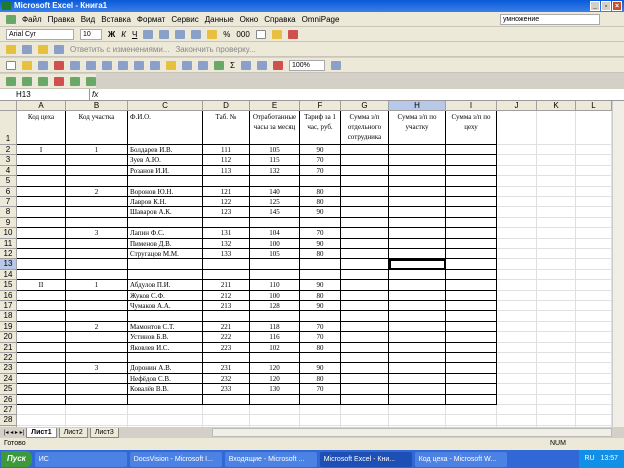 This screenshot has width=624, height=468. I want to click on cell-J12, so click(517, 254).